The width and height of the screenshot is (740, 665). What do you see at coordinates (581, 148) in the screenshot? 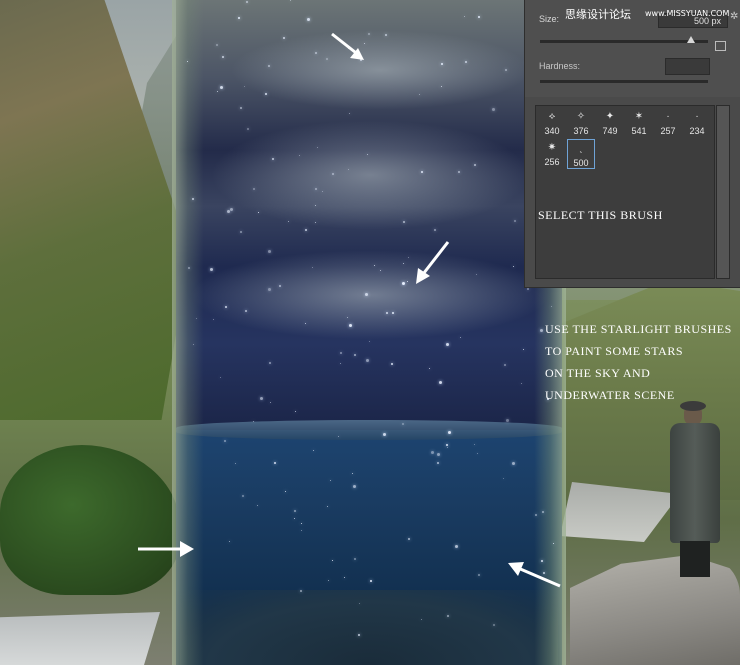
I see `brush-tip-icon: ˎ` at bounding box center [581, 148].